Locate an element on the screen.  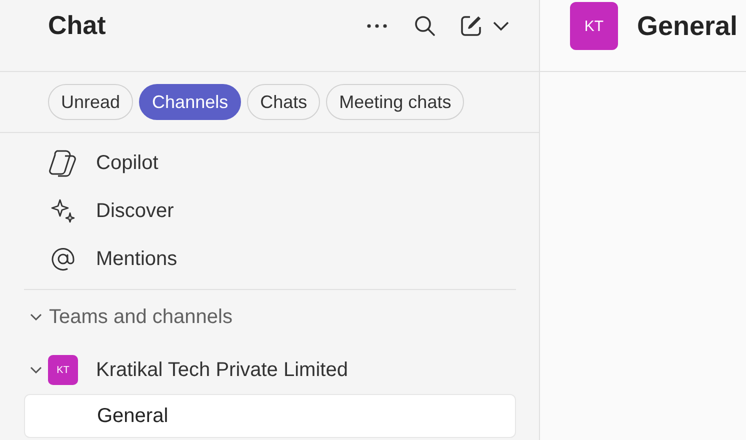
search-icon is located at coordinates (425, 26).